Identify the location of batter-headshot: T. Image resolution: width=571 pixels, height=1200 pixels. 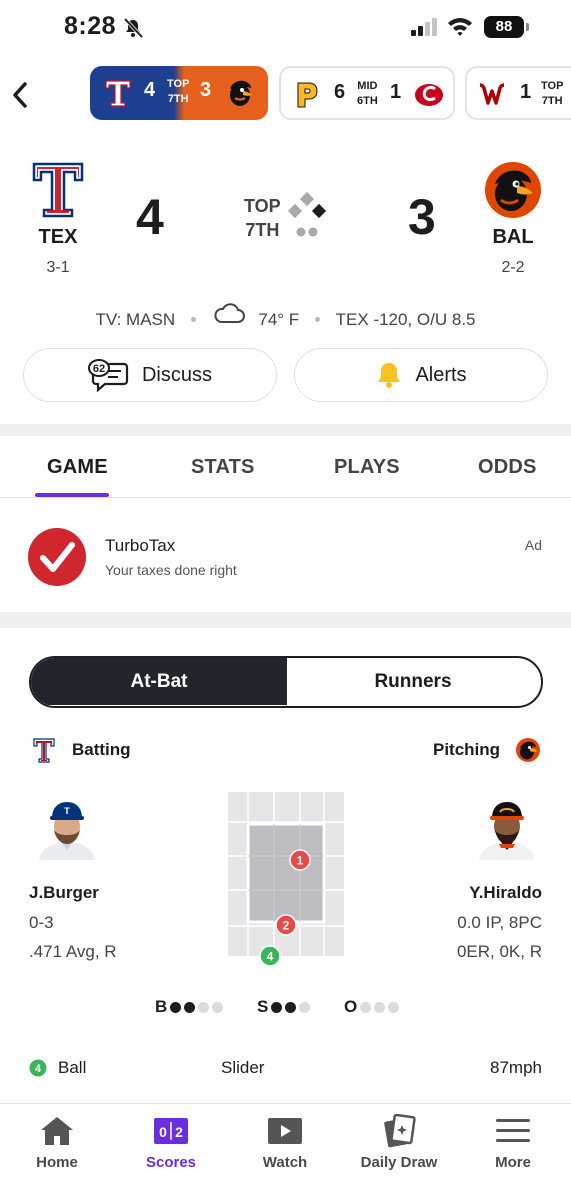
(67, 828).